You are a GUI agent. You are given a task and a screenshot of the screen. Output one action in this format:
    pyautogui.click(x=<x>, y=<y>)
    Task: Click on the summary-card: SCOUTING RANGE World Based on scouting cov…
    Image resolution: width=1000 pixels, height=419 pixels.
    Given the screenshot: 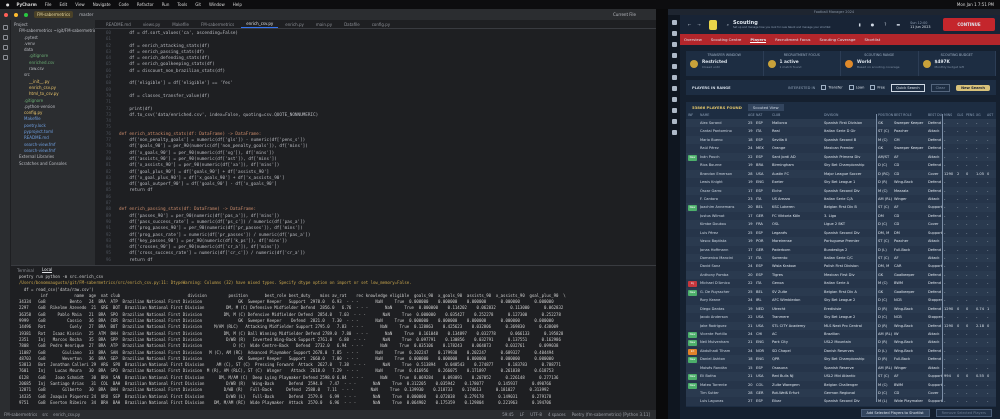 What is the action you would take?
    pyautogui.click(x=880, y=63)
    